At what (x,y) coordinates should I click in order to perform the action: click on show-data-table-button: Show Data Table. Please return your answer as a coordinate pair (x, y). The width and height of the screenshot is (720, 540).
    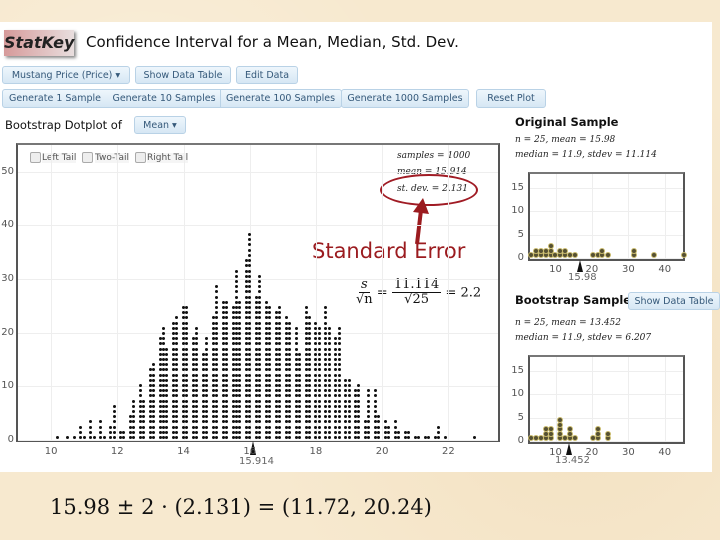
    Looking at the image, I should click on (183, 75).